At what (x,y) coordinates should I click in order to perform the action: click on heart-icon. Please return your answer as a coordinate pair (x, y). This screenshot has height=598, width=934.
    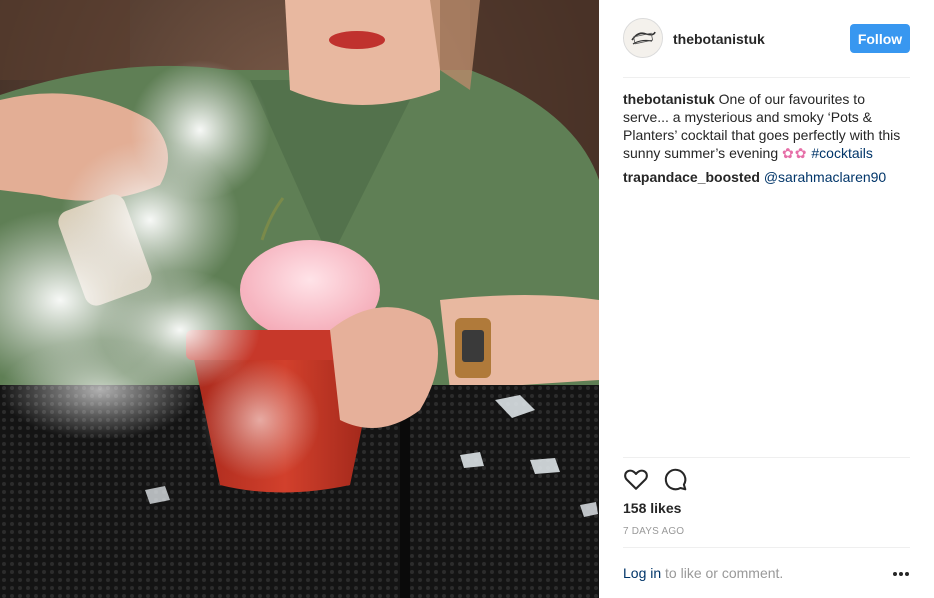
    Looking at the image, I should click on (636, 479).